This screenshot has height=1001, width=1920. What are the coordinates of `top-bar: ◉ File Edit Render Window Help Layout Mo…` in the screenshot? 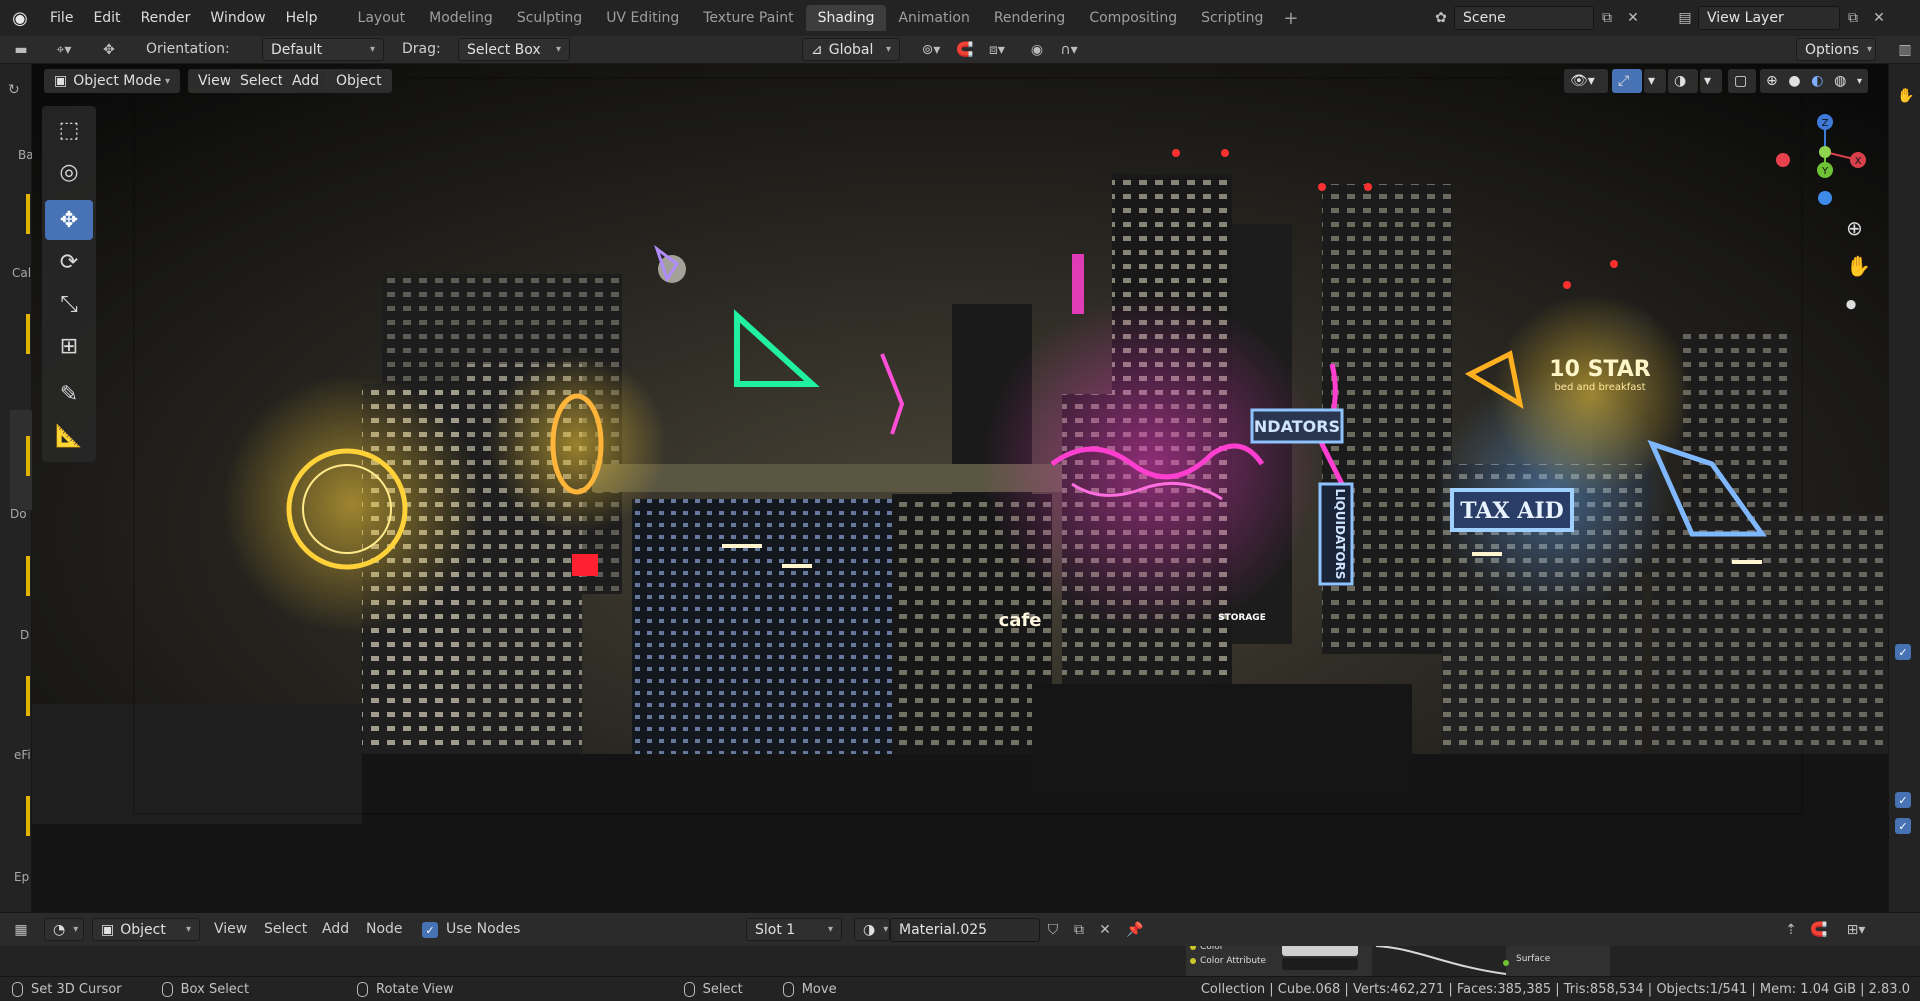 It's located at (960, 18).